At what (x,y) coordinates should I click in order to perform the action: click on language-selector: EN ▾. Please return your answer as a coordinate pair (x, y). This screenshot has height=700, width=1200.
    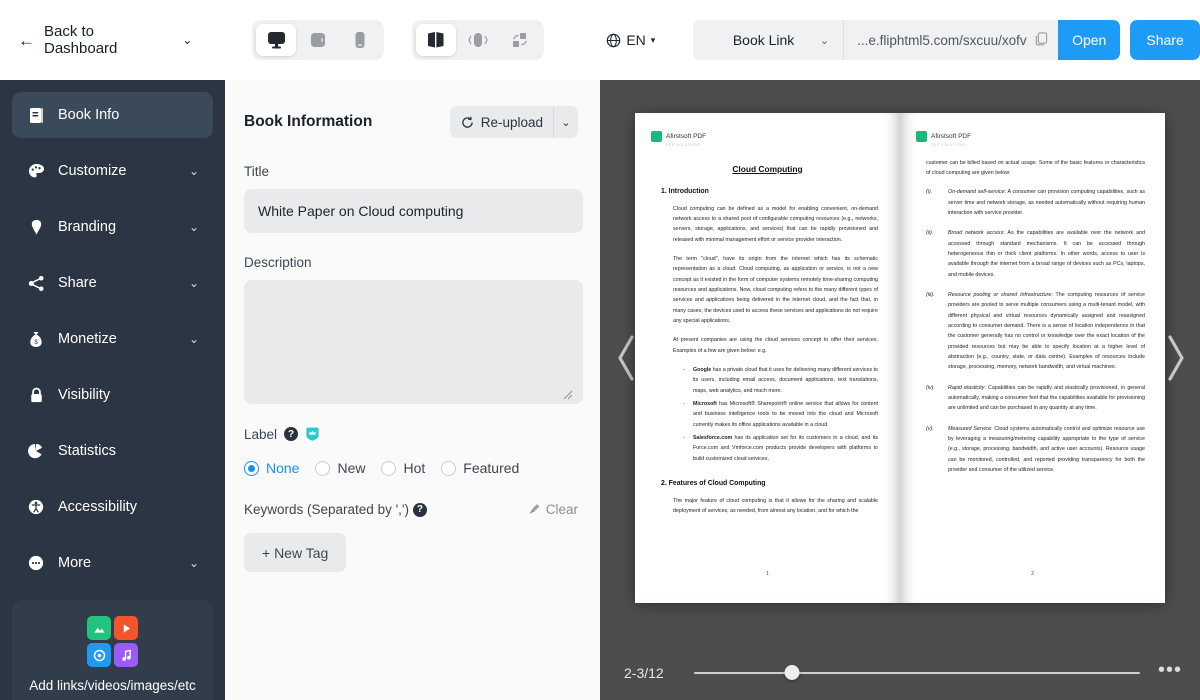
    Looking at the image, I should click on (630, 40).